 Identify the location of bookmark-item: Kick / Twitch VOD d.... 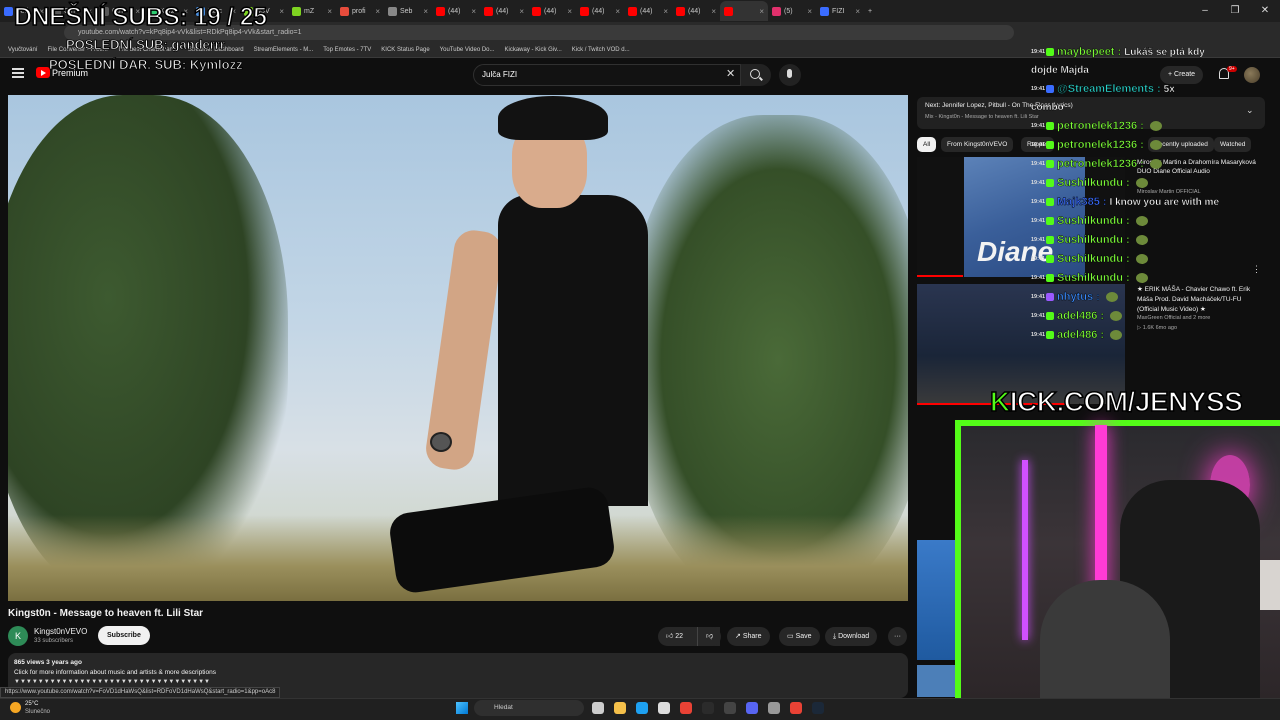
(601, 50).